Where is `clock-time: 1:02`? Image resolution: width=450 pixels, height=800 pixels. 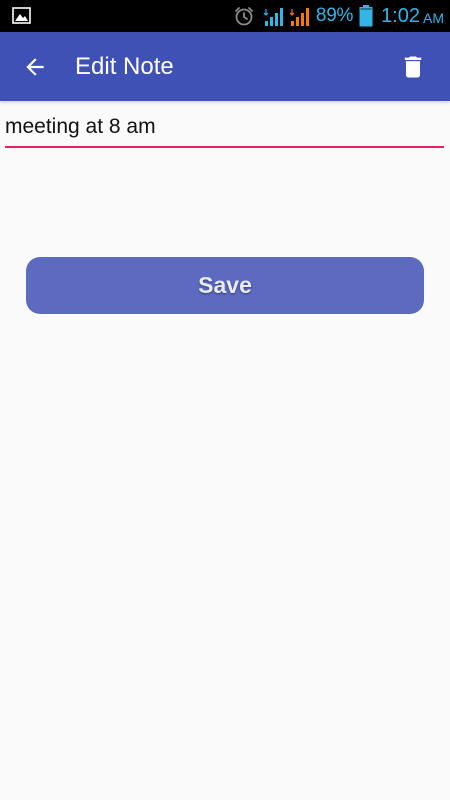
clock-time: 1:02 is located at coordinates (400, 15).